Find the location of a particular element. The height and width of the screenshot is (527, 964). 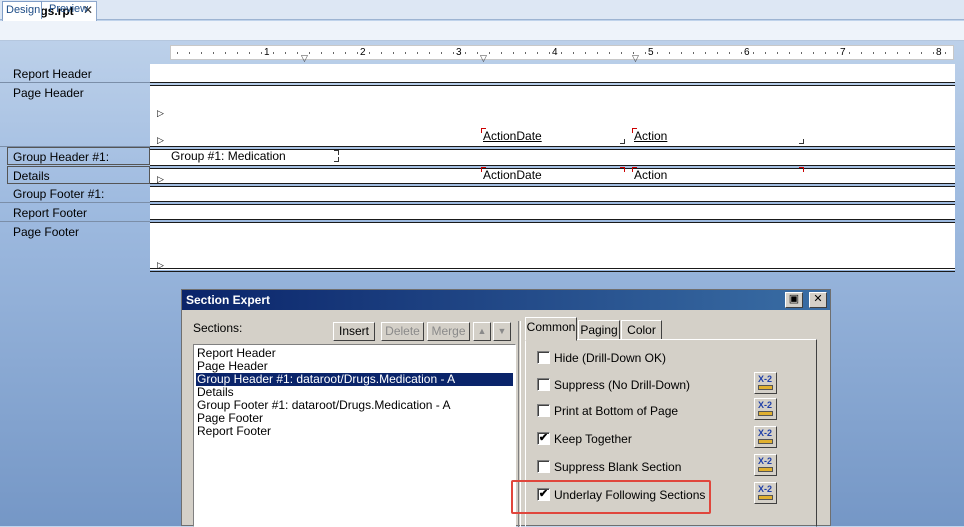

page-header-actiondate-field: ActionDate is located at coordinates (512, 136).